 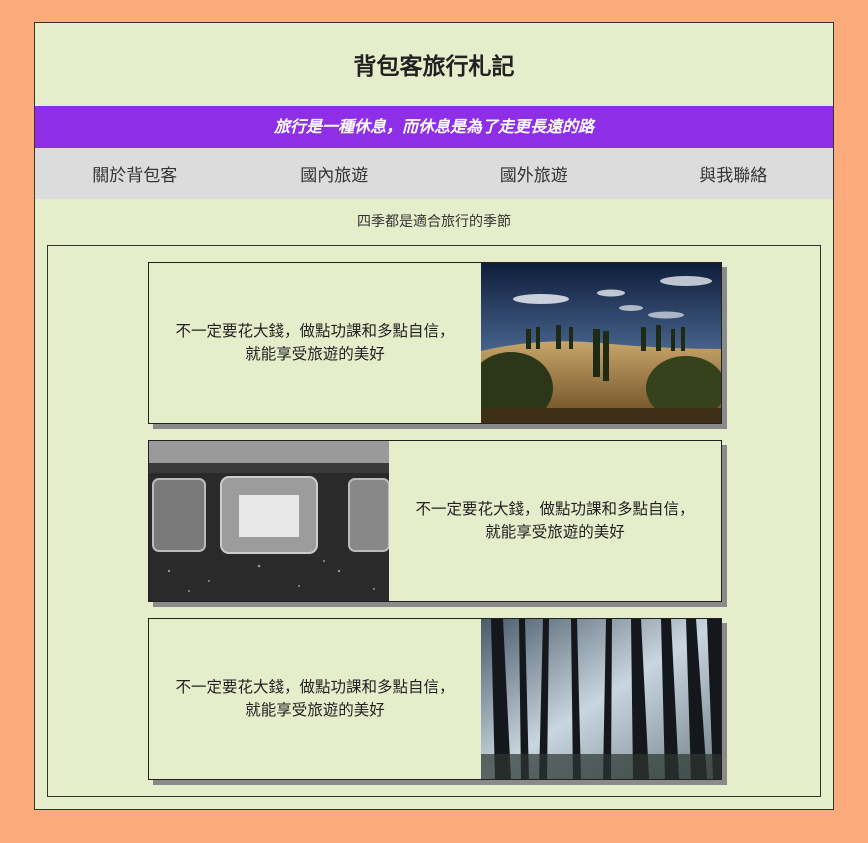 I want to click on slogan-banner: 旅行是一種休息，而休息是為了走更長遠的路, so click(x=434, y=127).